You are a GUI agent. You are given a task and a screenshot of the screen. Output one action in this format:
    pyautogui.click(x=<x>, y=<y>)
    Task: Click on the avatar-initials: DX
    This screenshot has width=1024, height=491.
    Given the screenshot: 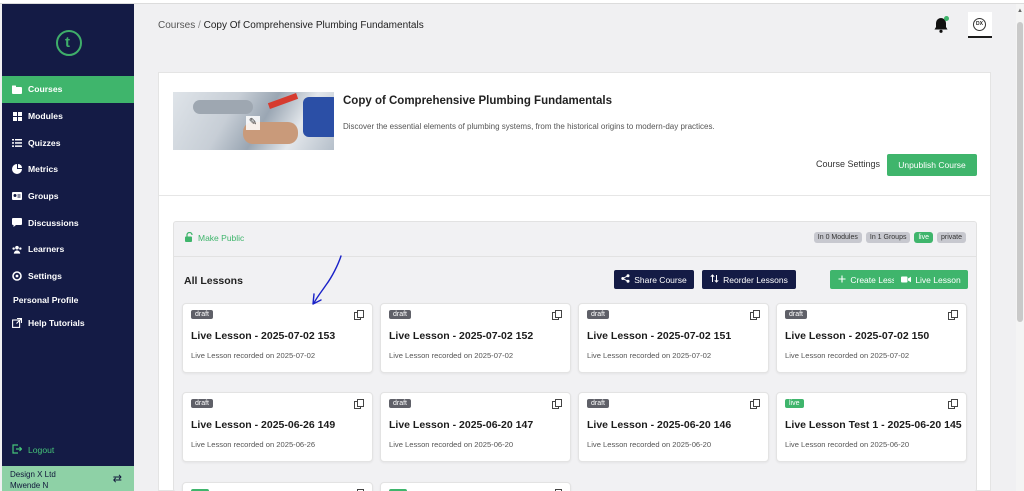 What is the action you would take?
    pyautogui.click(x=979, y=24)
    